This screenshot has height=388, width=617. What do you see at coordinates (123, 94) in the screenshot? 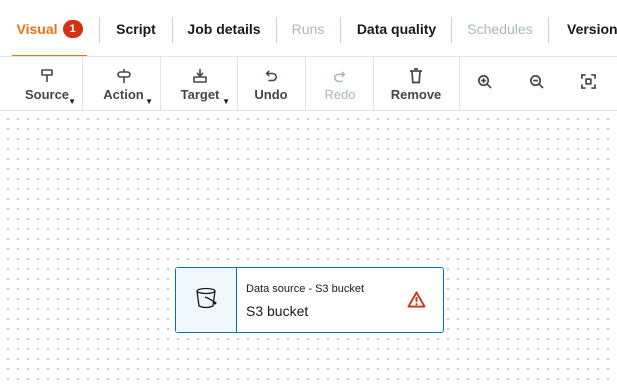
I see `action-button-label: Action` at bounding box center [123, 94].